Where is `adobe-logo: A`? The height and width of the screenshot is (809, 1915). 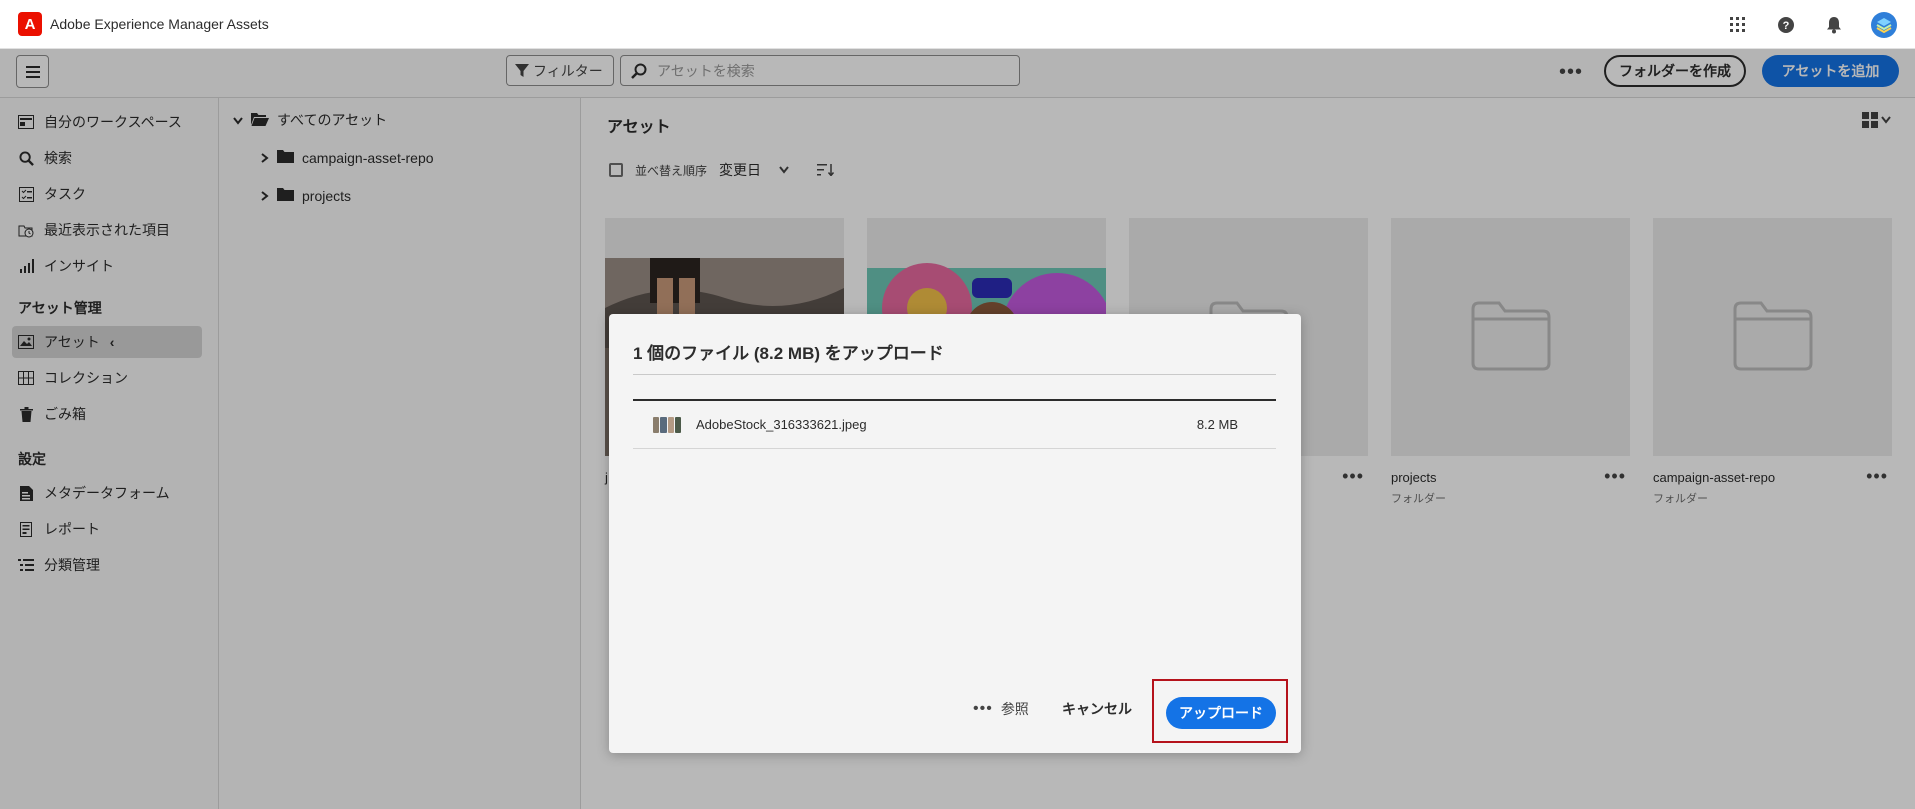
adobe-logo: A is located at coordinates (30, 24).